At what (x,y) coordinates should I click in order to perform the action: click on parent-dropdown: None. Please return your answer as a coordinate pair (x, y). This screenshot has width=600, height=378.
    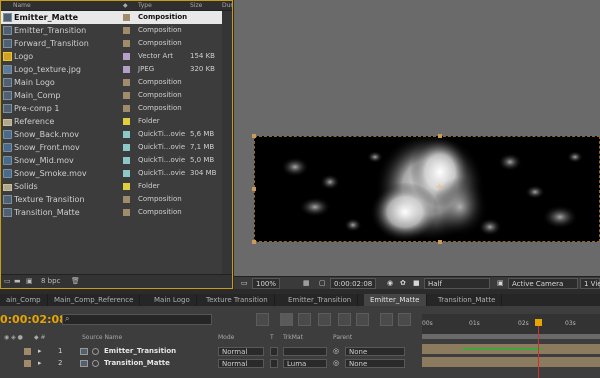
    Looking at the image, I should click on (375, 351).